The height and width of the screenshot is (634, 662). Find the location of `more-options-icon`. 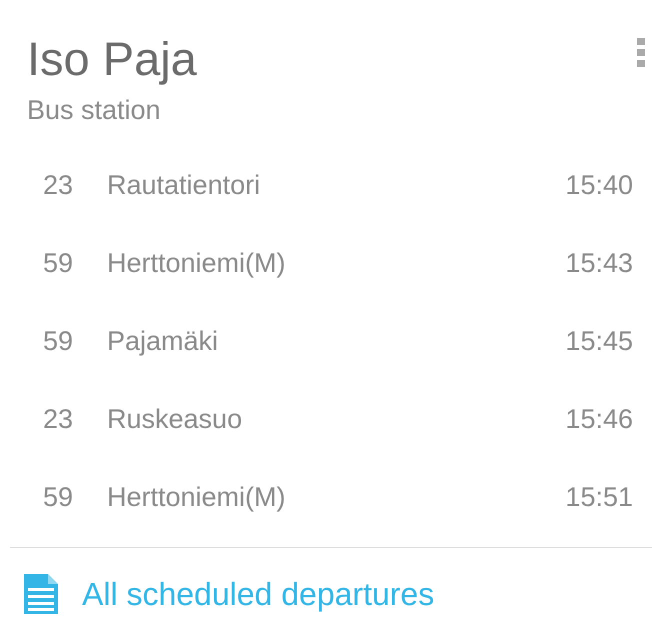

more-options-icon is located at coordinates (641, 52).